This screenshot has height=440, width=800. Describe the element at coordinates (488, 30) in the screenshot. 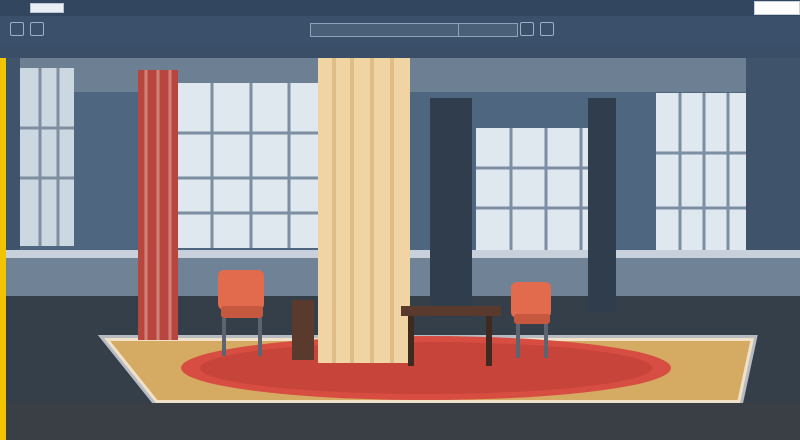

I see `search-input-secondary` at that location.